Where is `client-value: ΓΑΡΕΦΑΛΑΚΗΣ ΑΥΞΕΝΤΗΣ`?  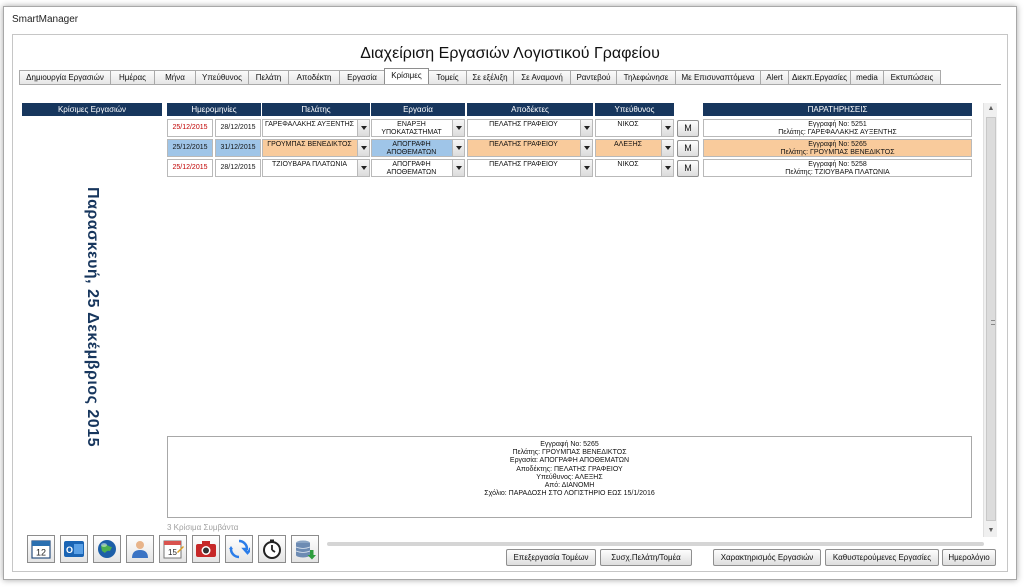 client-value: ΓΑΡΕΦΑΛΑΚΗΣ ΑΥΞΕΝΤΗΣ is located at coordinates (309, 124).